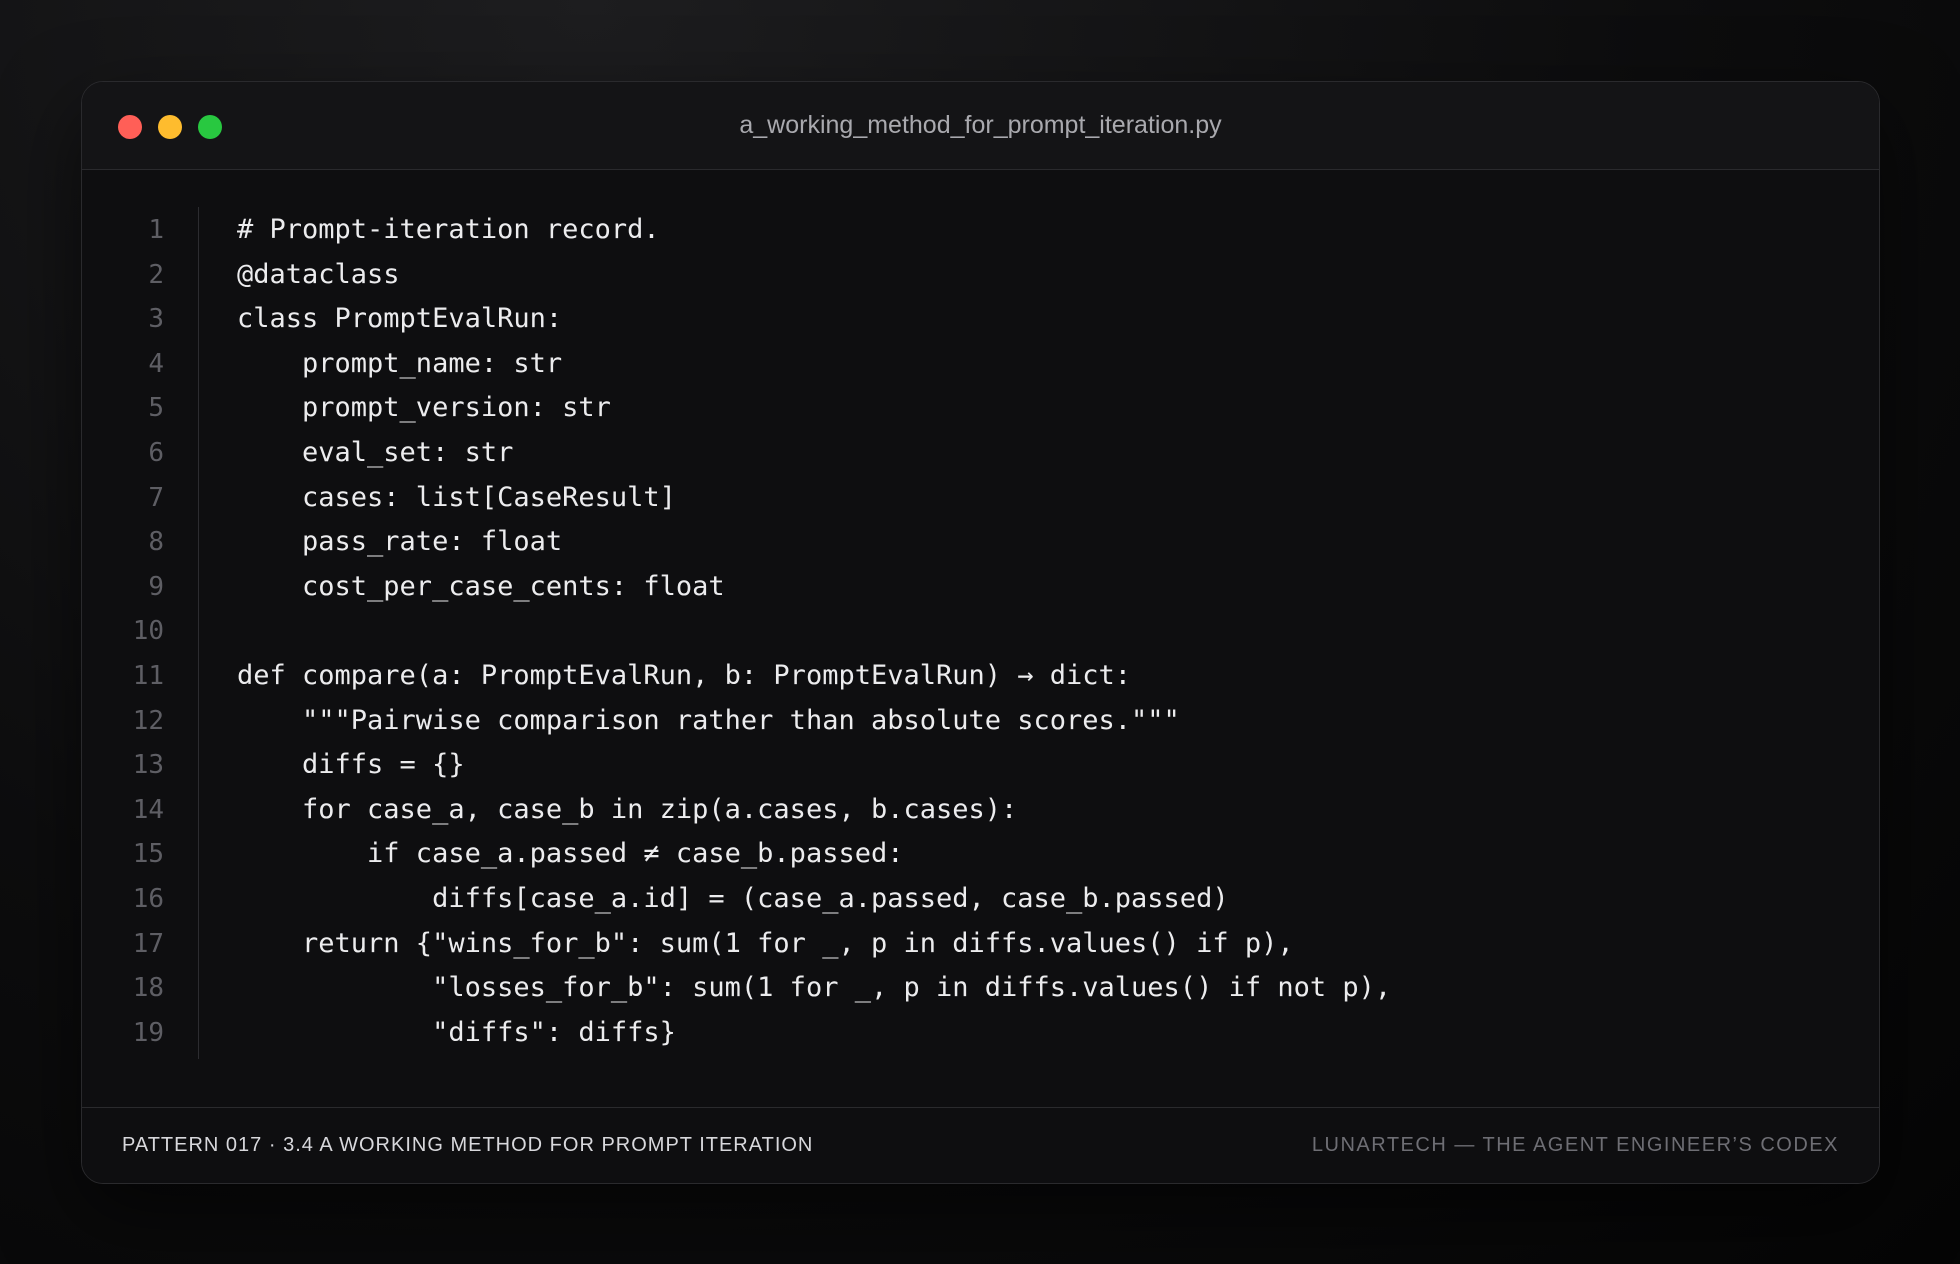 Image resolution: width=1960 pixels, height=1264 pixels. What do you see at coordinates (400, 363) in the screenshot?
I see `code-text: prompt_name: str` at bounding box center [400, 363].